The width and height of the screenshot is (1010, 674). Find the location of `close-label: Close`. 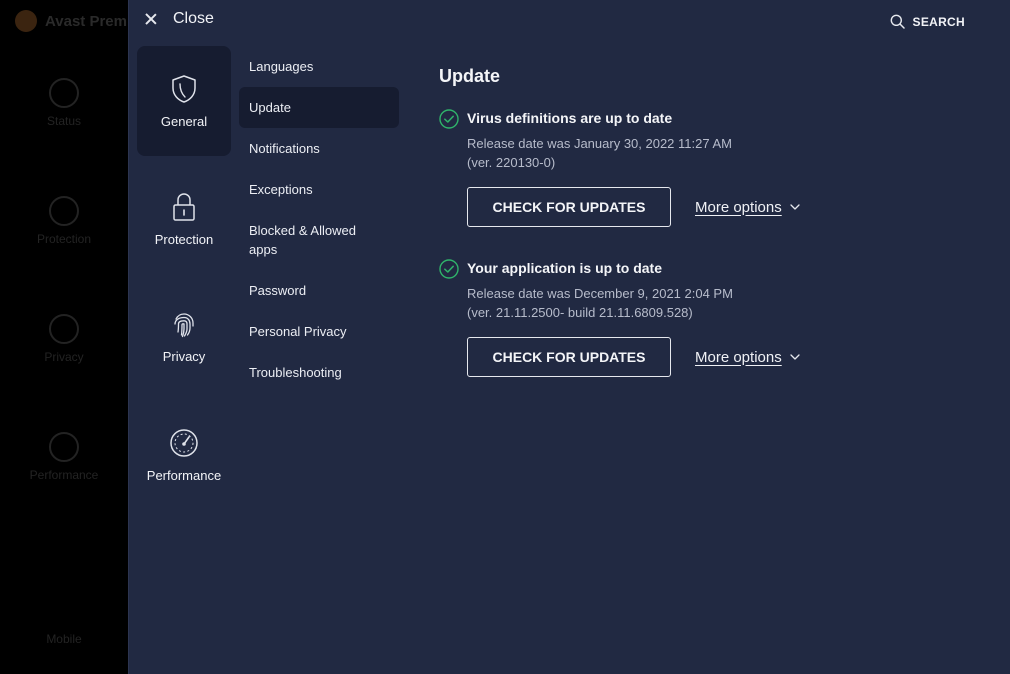

close-label: Close is located at coordinates (193, 18).